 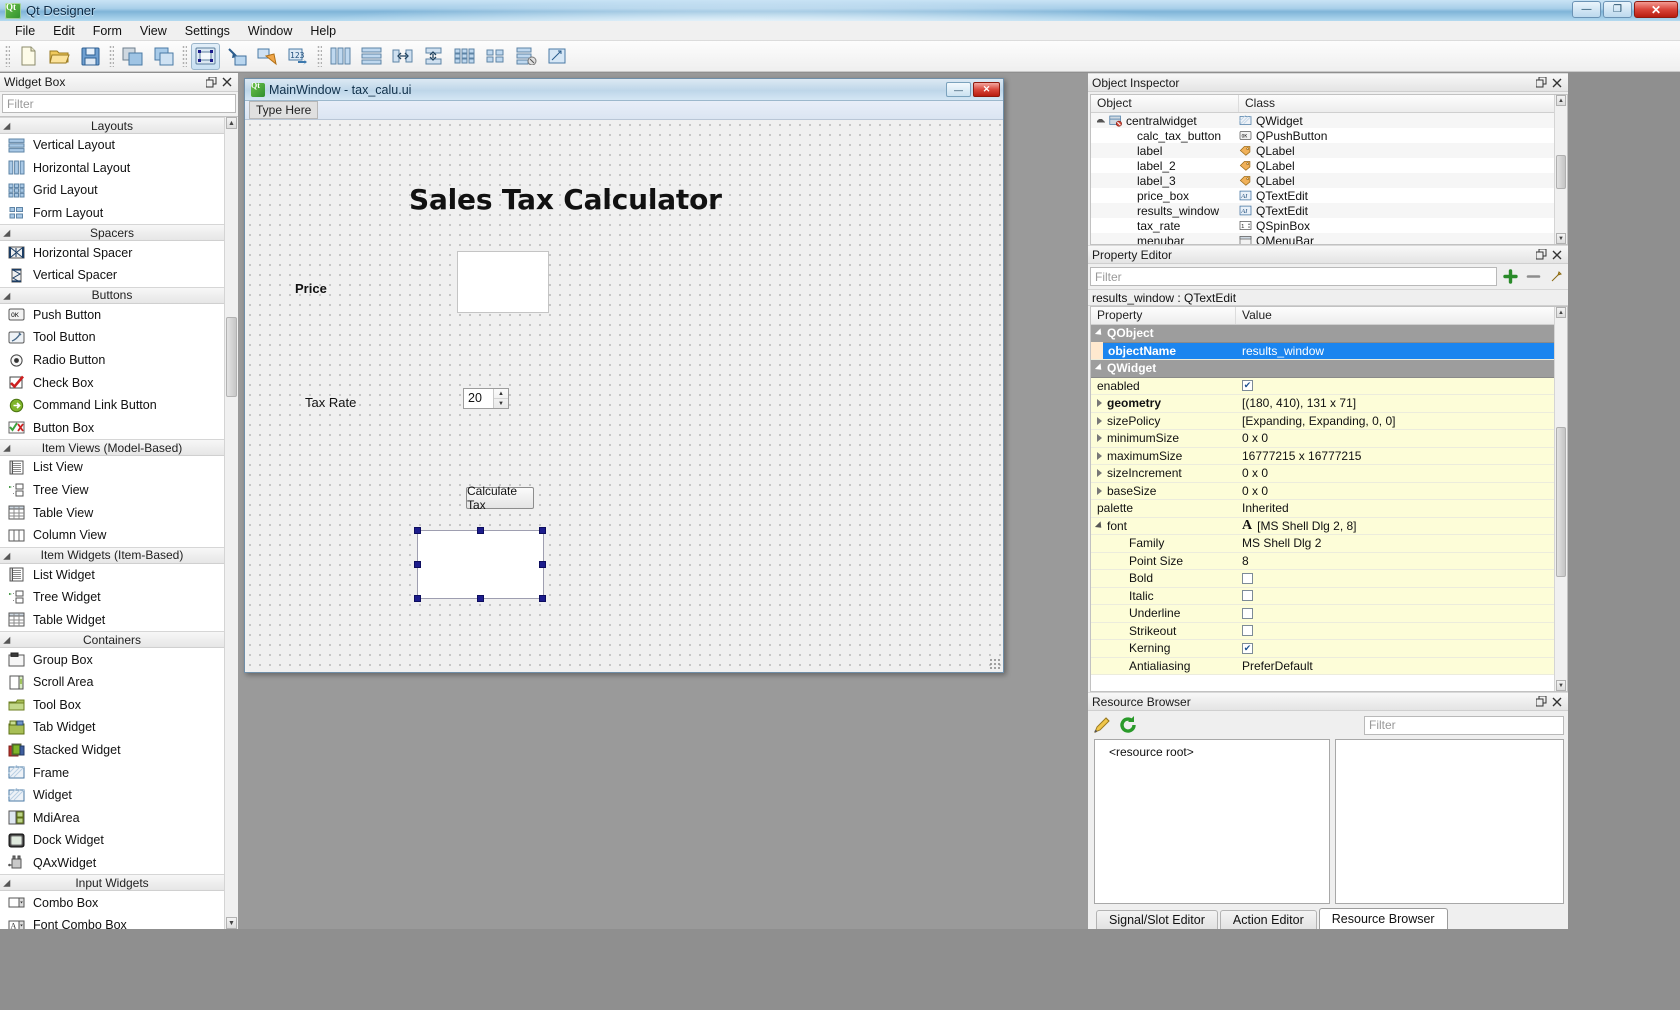 What do you see at coordinates (1329, 210) in the screenshot?
I see `object-inspector-row: results_window AI QTextEdit` at bounding box center [1329, 210].